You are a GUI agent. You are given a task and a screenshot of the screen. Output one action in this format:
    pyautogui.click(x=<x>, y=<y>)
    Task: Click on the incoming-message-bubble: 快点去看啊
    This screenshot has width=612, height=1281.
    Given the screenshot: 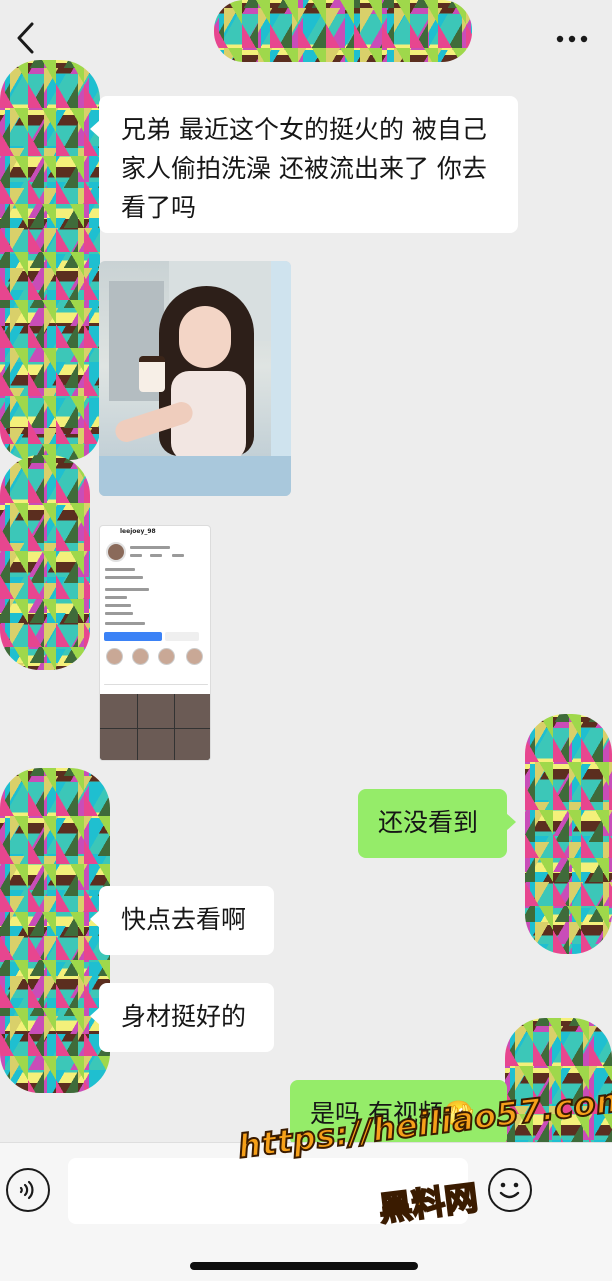 What is the action you would take?
    pyautogui.click(x=182, y=920)
    